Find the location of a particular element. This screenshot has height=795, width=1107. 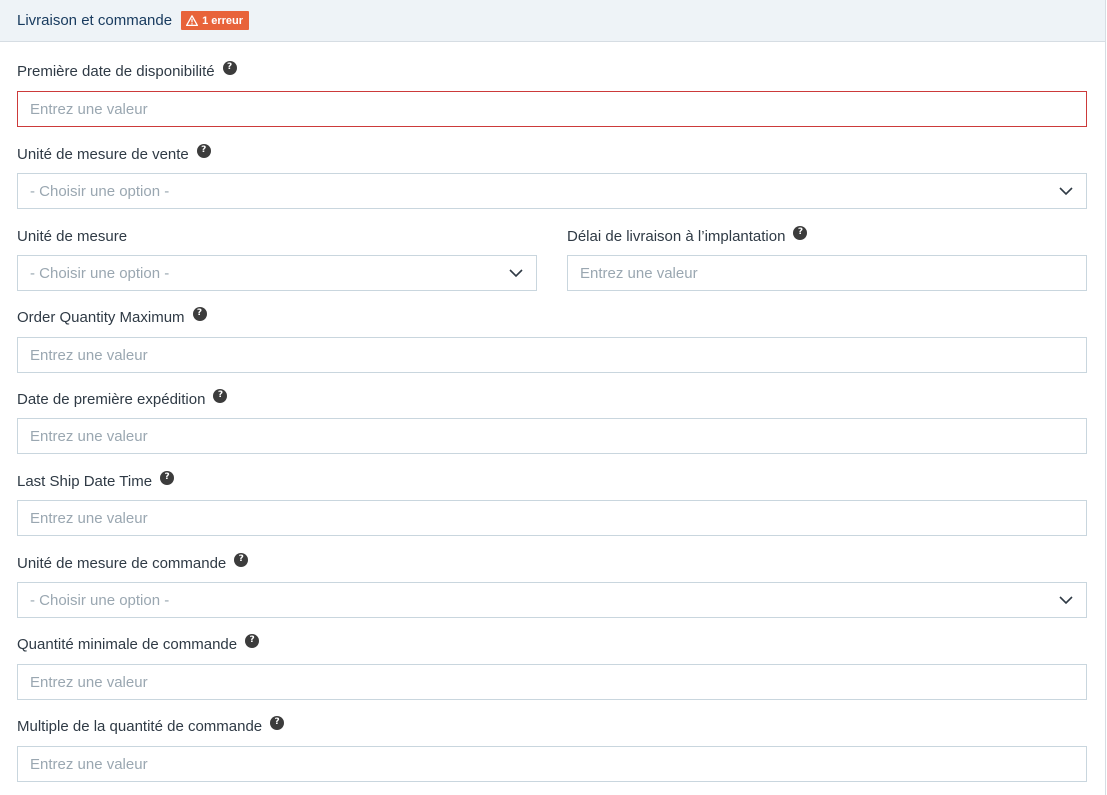

order-qty-multiple-label-row: Multiple de la quantité de commande ? is located at coordinates (151, 725).